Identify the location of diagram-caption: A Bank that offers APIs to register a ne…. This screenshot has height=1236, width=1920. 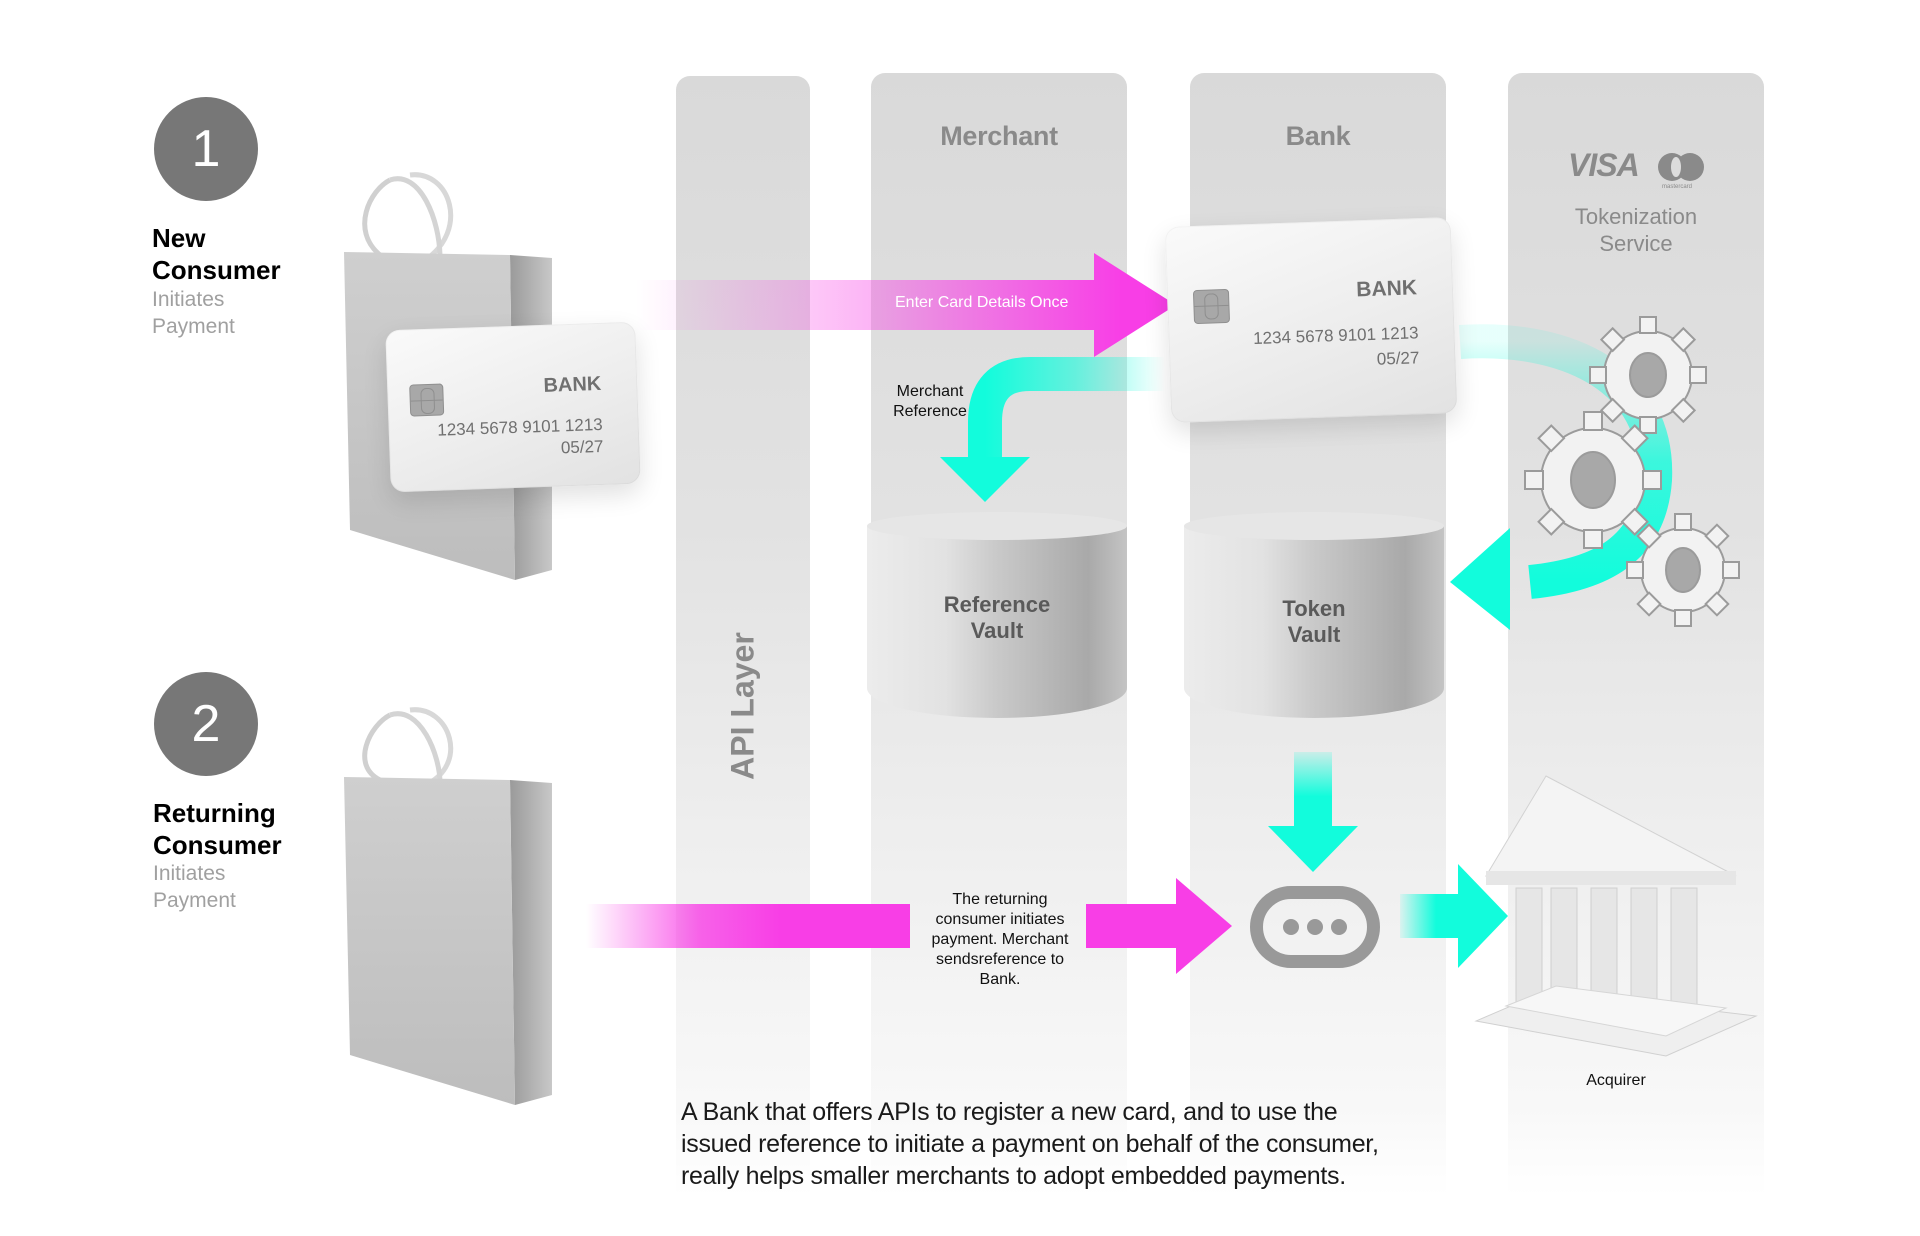
(1091, 1144).